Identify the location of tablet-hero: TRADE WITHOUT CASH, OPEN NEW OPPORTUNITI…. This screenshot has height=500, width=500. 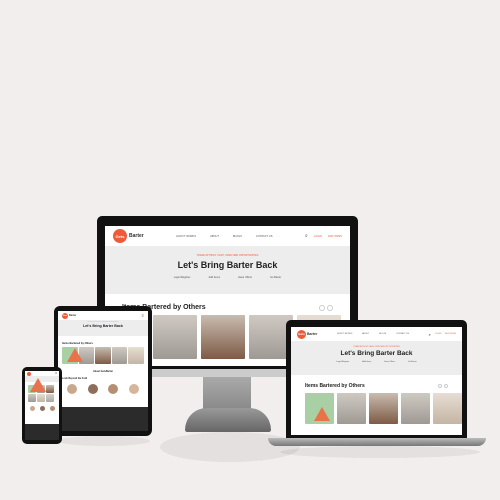
(103, 328).